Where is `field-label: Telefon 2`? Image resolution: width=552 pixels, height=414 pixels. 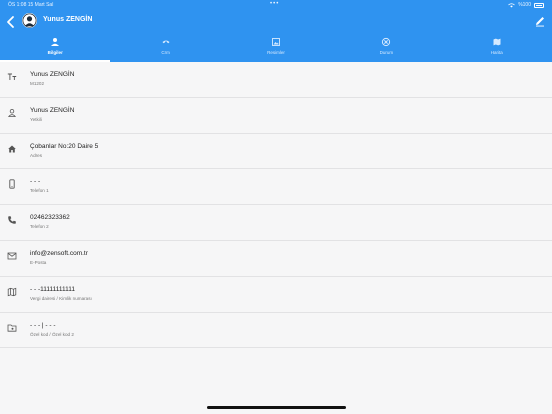 field-label: Telefon 2 is located at coordinates (39, 227).